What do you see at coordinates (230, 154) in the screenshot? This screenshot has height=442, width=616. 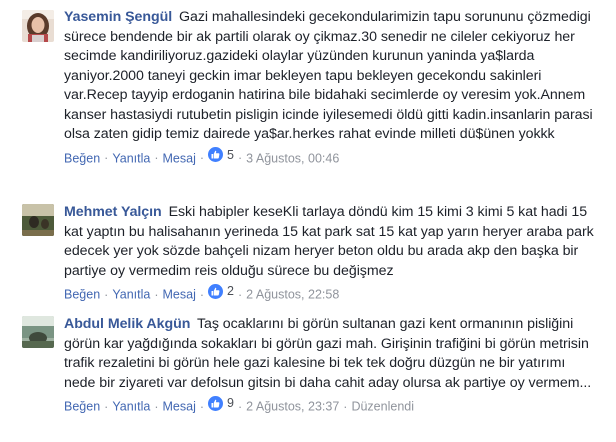 I see `like-count: 5` at bounding box center [230, 154].